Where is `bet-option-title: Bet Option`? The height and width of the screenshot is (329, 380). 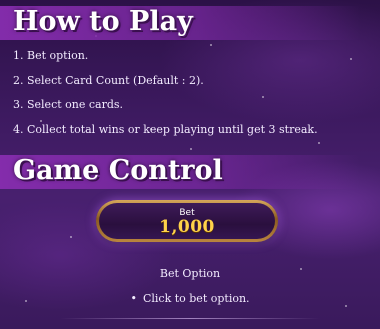 bet-option-title: Bet Option is located at coordinates (190, 273).